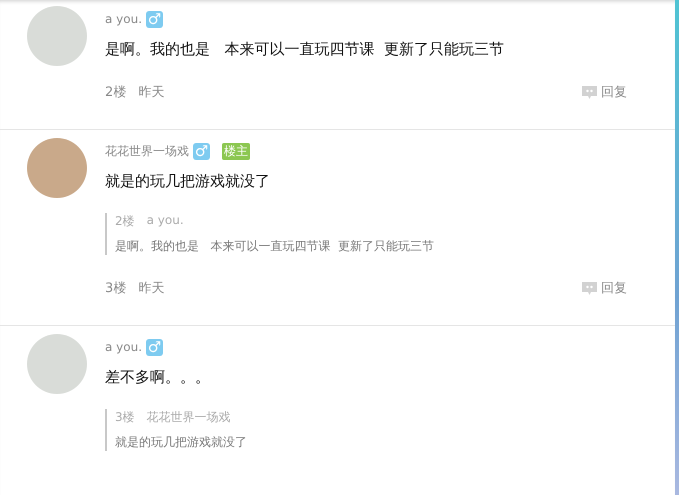 This screenshot has width=679, height=495. Describe the element at coordinates (125, 417) in the screenshot. I see `quote-floor: 3楼` at that location.